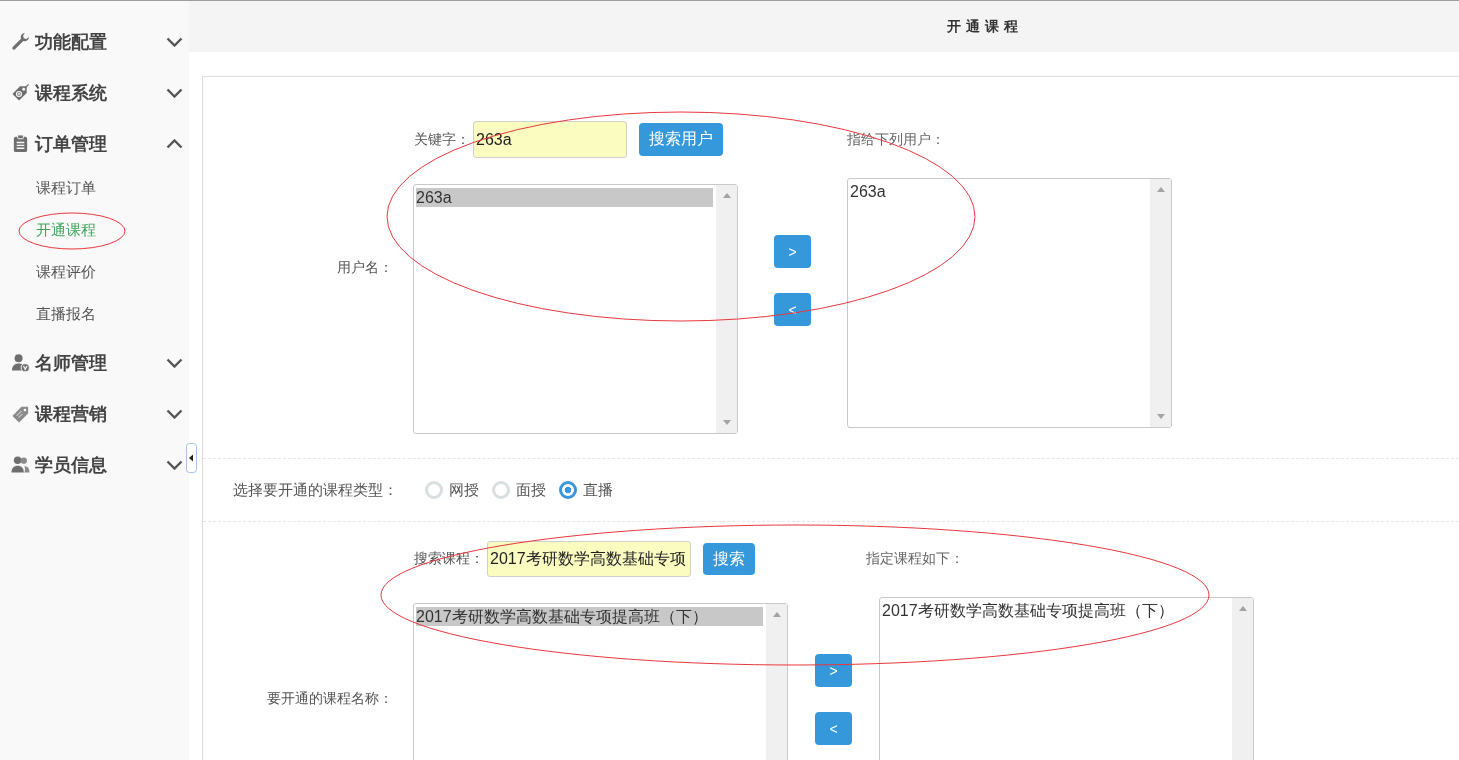  I want to click on collapse-tab-icon, so click(191, 458).